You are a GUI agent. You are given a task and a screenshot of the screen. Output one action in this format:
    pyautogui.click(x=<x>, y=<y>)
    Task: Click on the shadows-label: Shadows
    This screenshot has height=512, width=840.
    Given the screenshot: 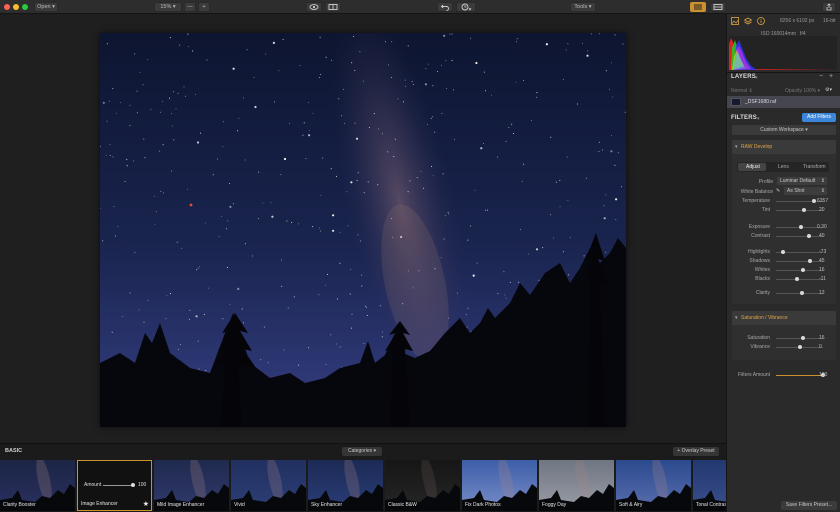 What is the action you would take?
    pyautogui.click(x=759, y=261)
    